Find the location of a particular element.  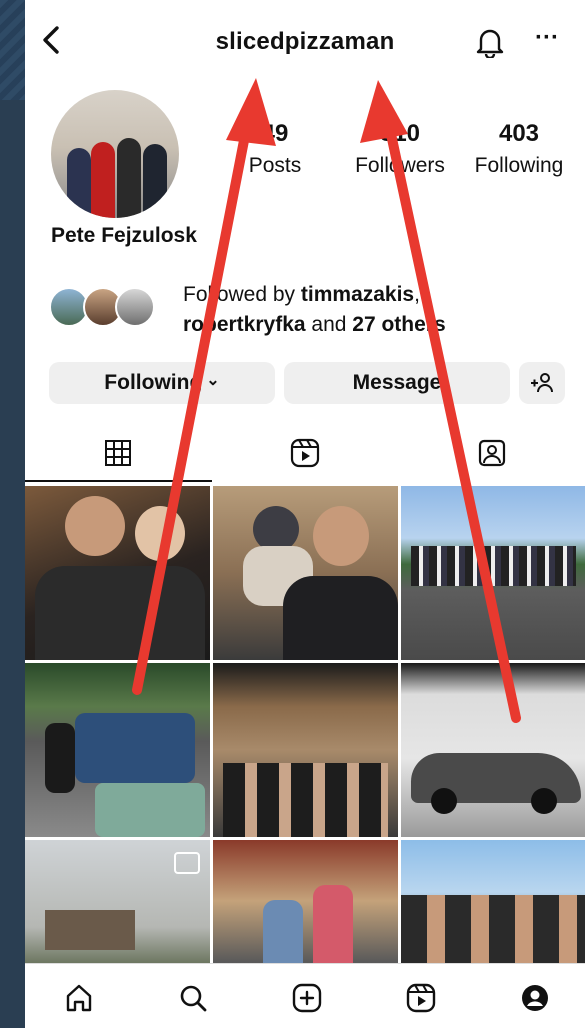

tagged-icon is located at coordinates (492, 453).